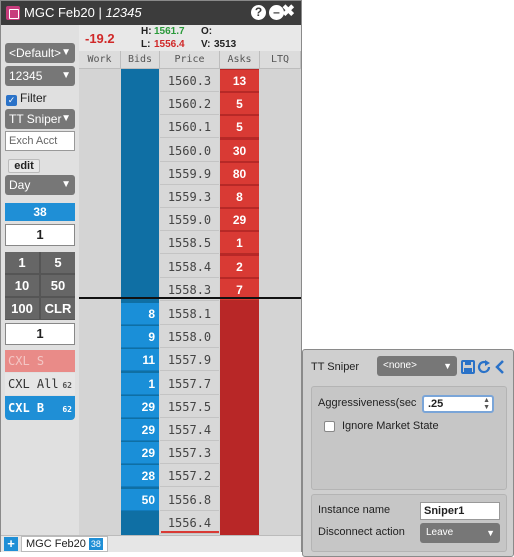  I want to click on chevron-left-icon, so click(500, 367).